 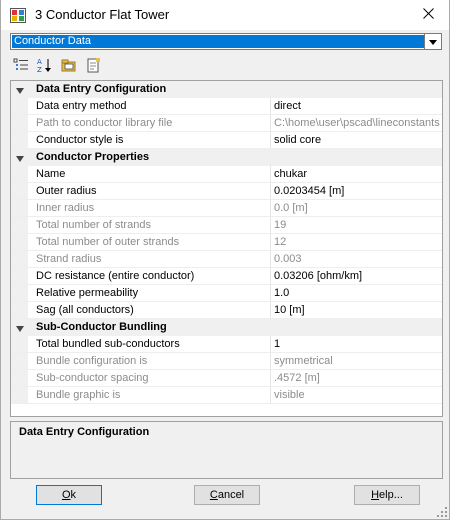 I want to click on property-value: .4572 [m], so click(x=357, y=378).